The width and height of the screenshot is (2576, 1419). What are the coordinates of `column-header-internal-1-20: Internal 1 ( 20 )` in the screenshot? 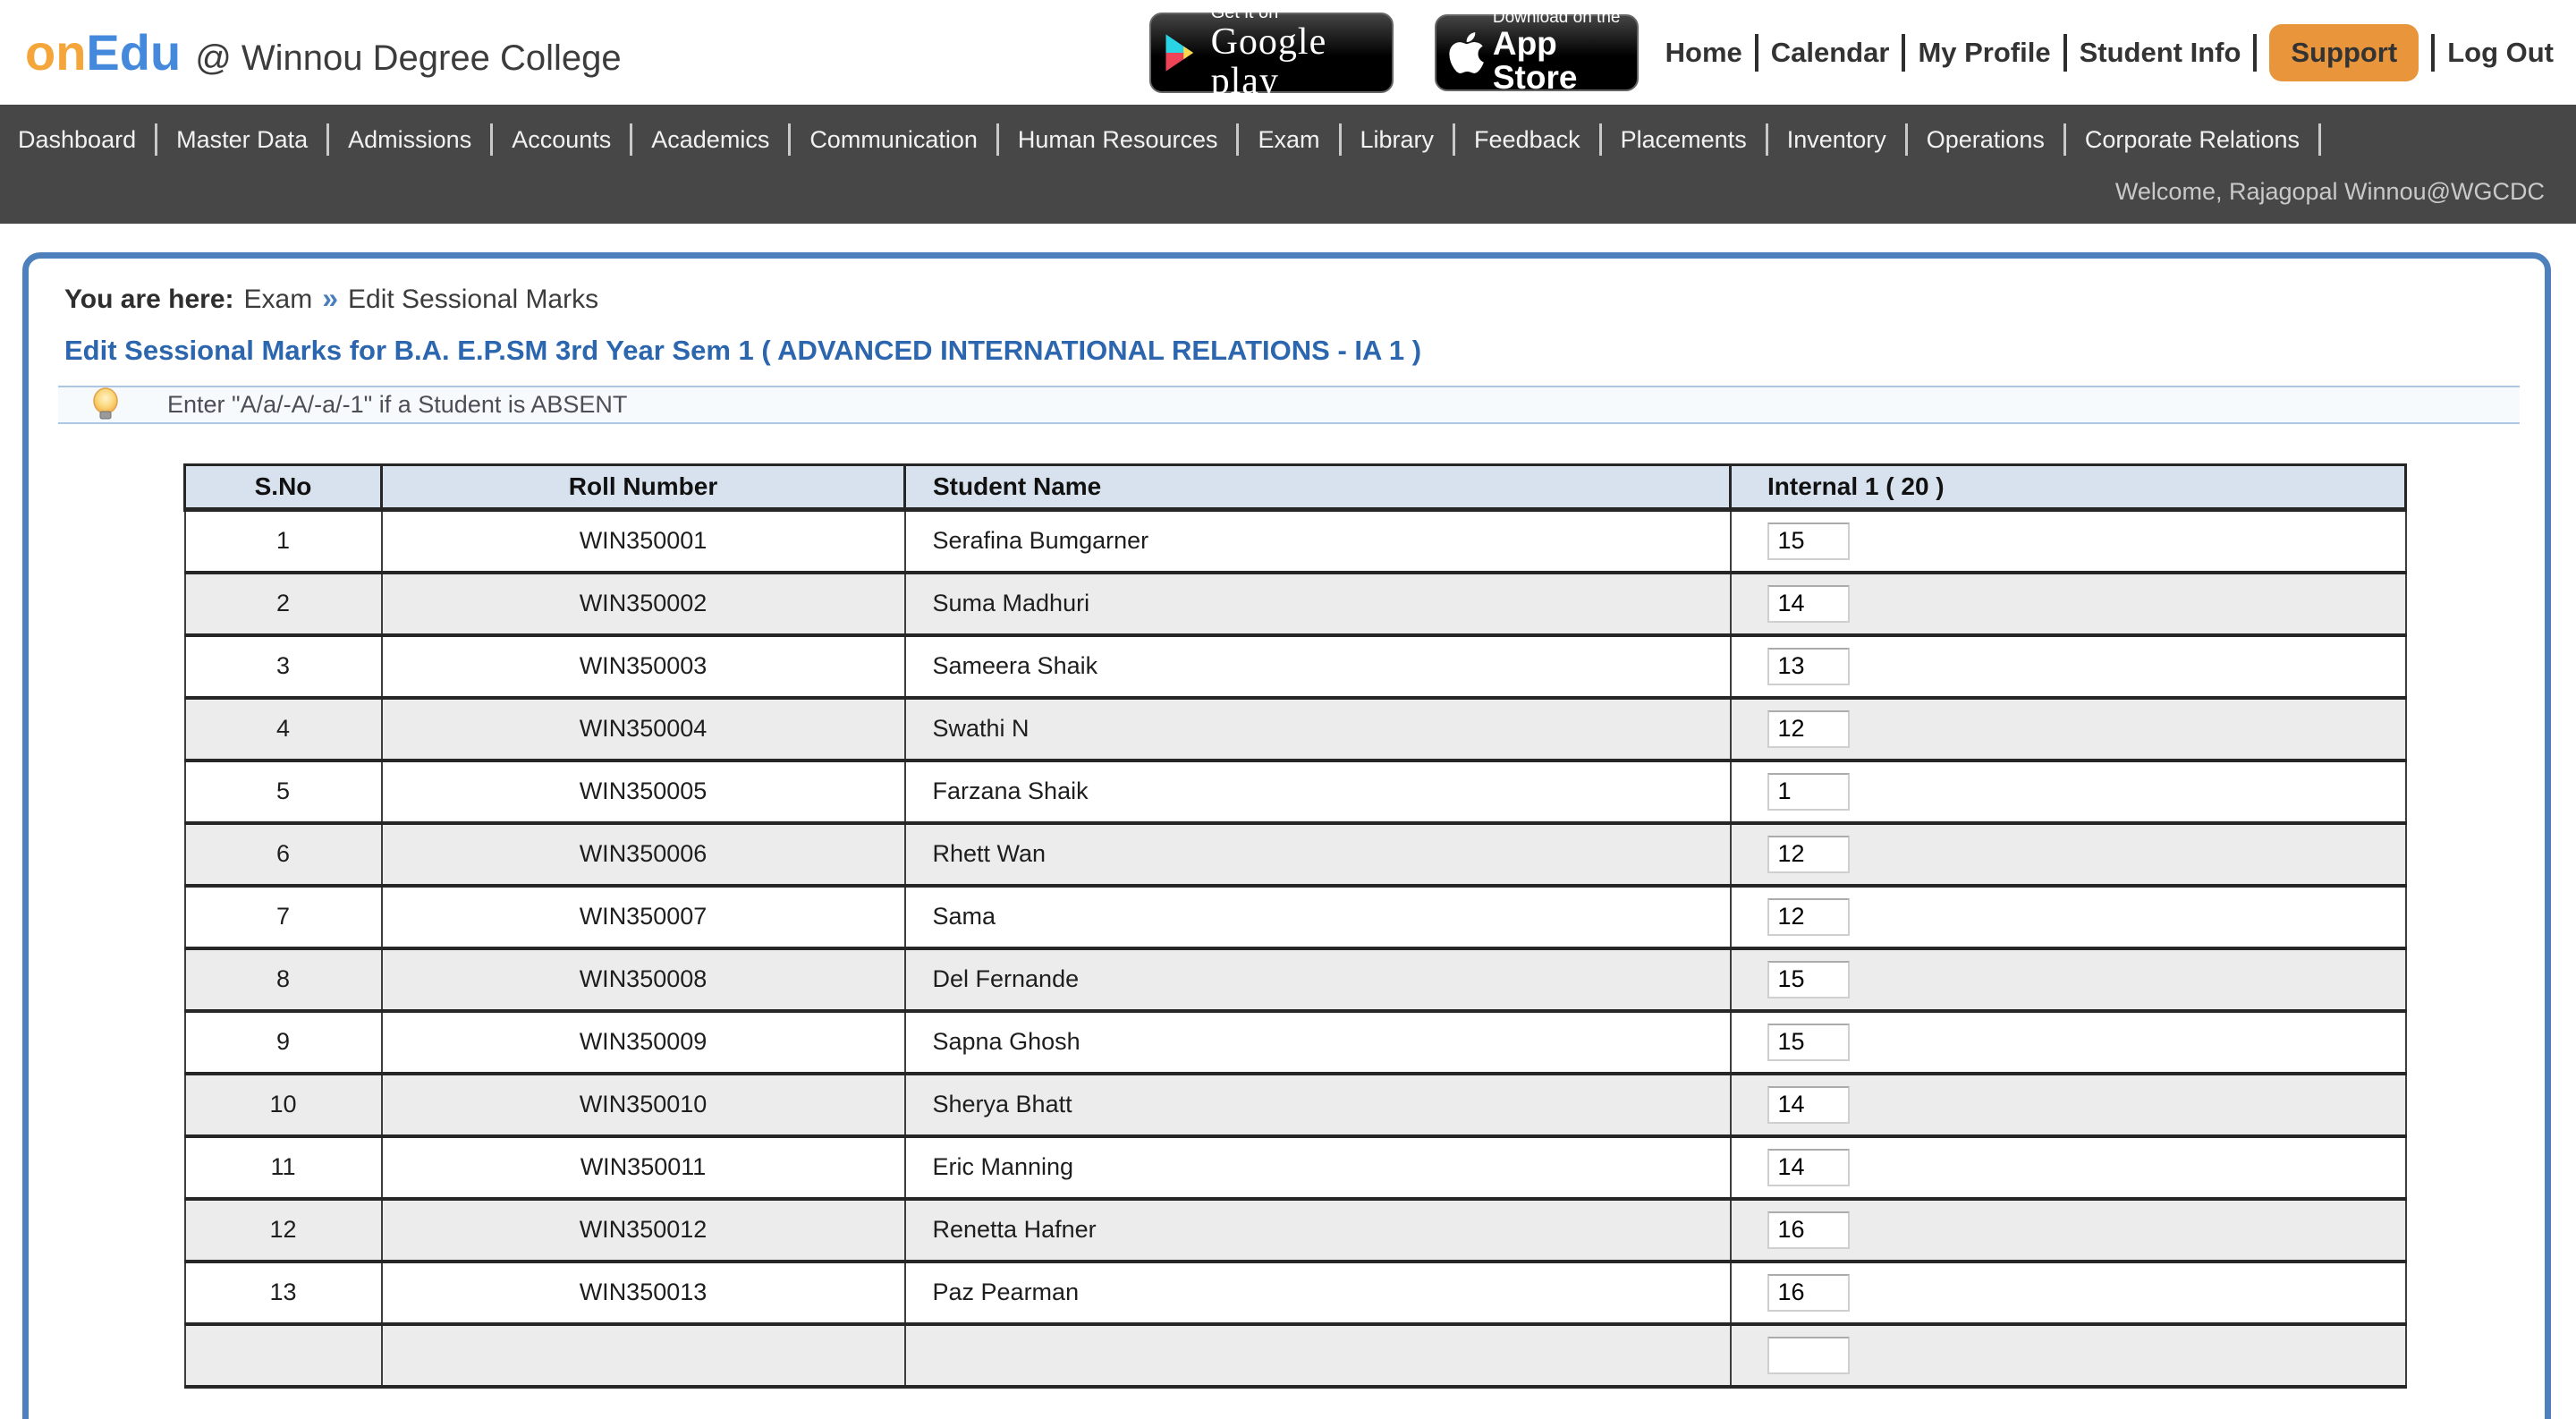 It's located at (2068, 487).